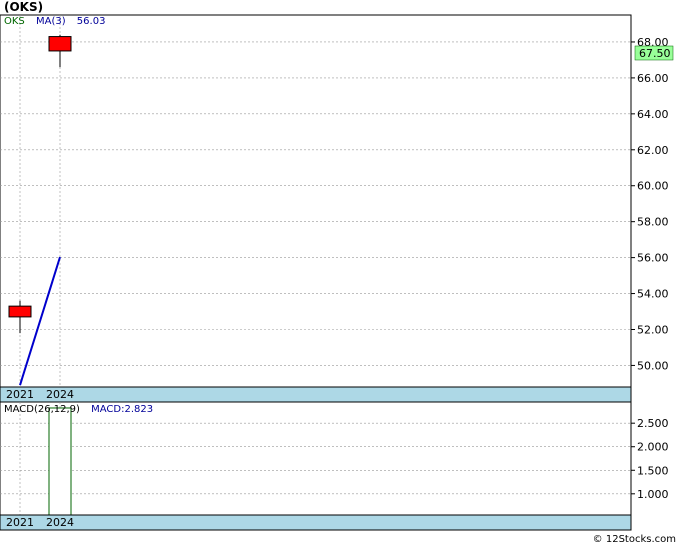 The height and width of the screenshot is (546, 680). Describe the element at coordinates (653, 258) in the screenshot. I see `price-tick-label: 56.00` at that location.